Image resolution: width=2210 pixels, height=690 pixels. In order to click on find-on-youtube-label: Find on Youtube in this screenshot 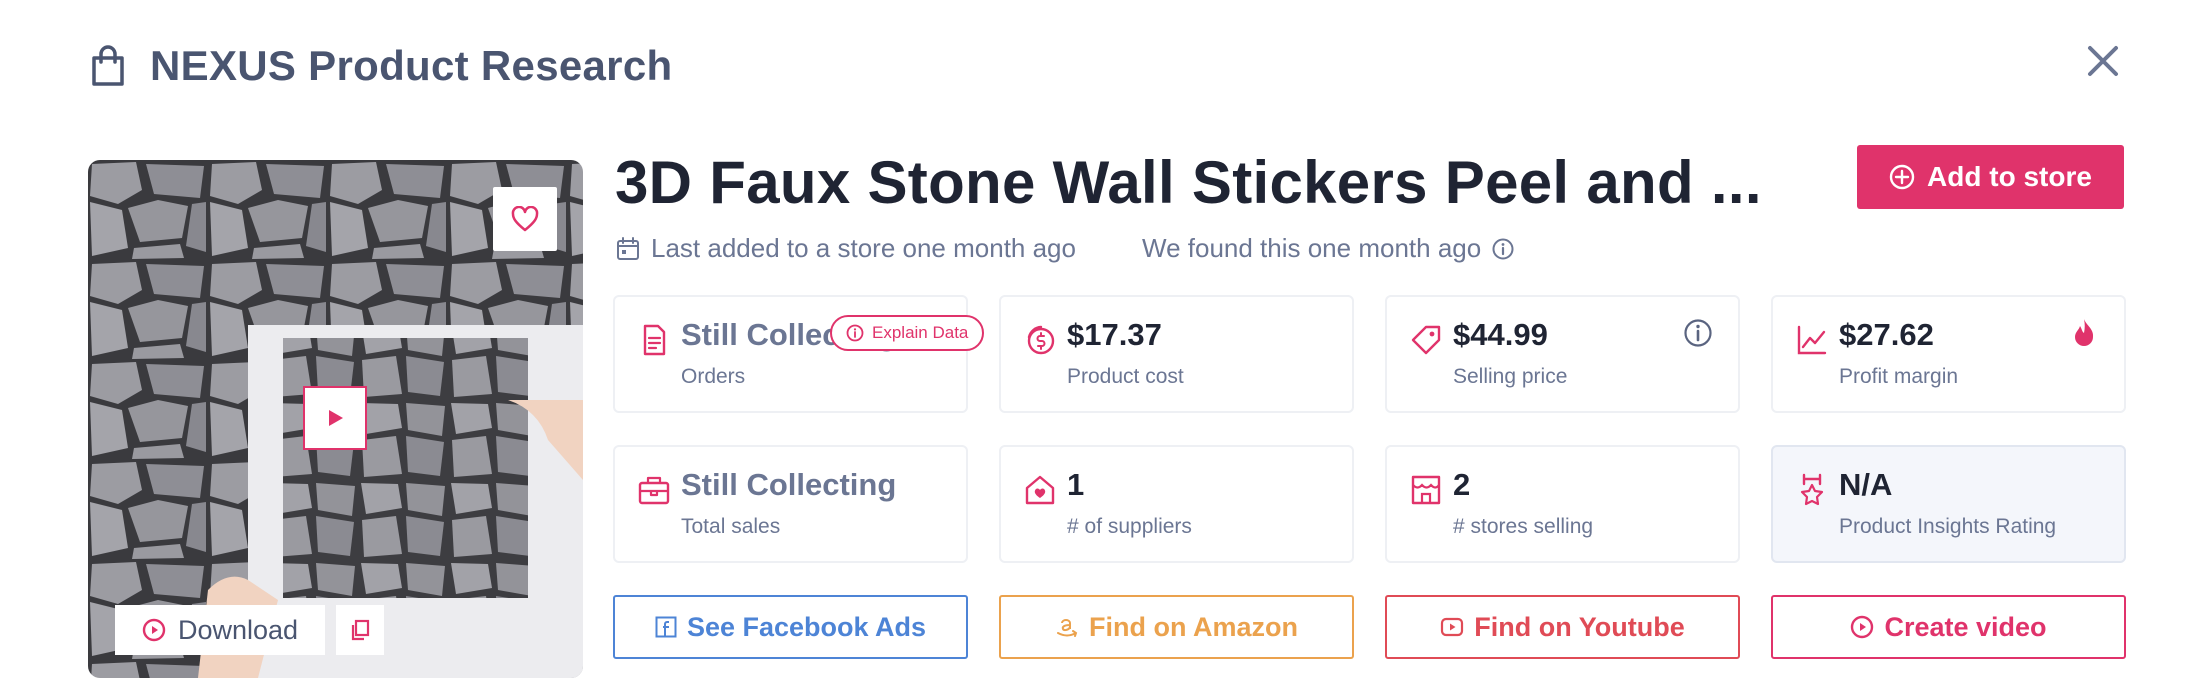, I will do `click(1579, 626)`.